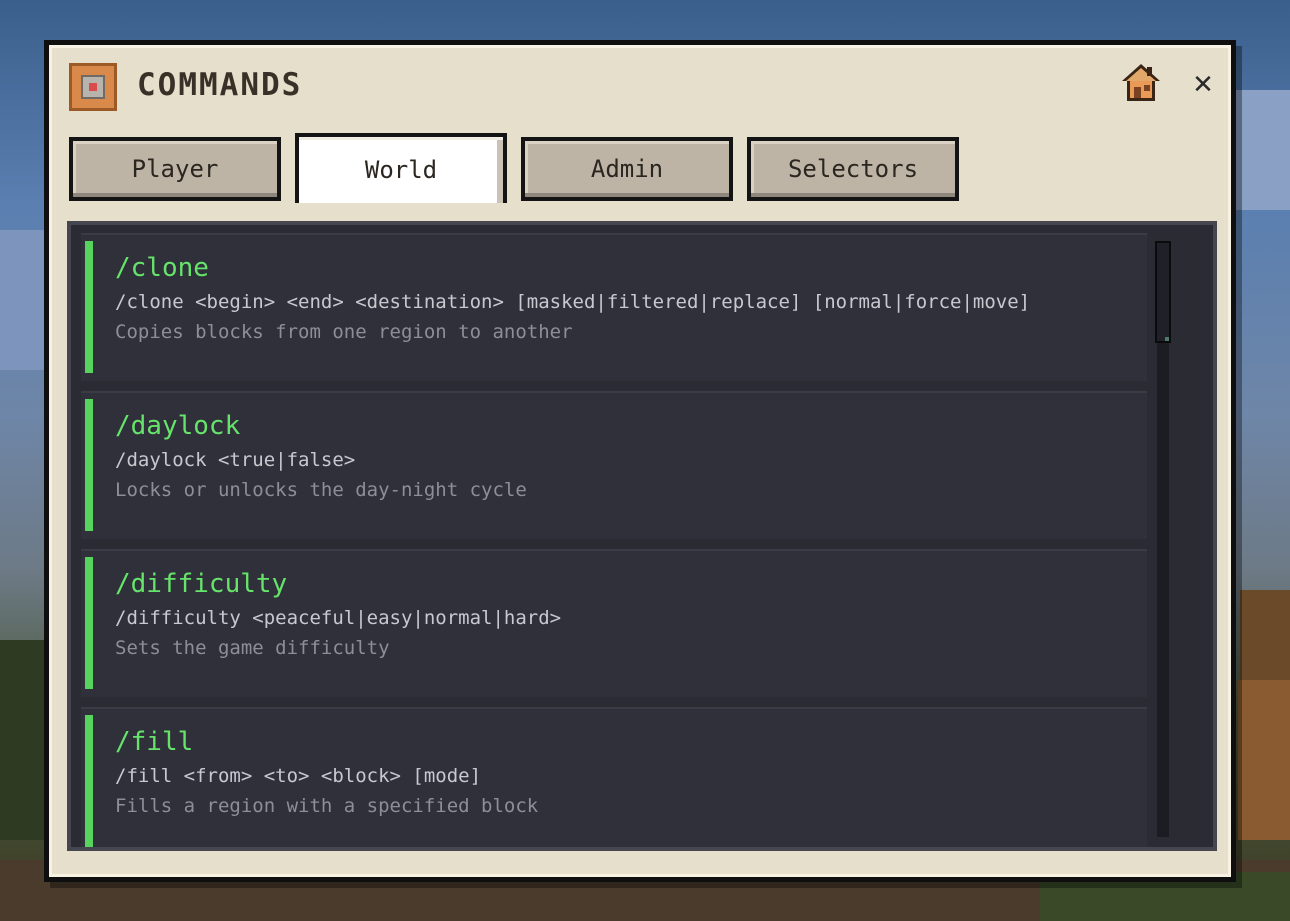 The width and height of the screenshot is (1290, 921). Describe the element at coordinates (327, 806) in the screenshot. I see `command-description: Fills a region with a specified block` at that location.